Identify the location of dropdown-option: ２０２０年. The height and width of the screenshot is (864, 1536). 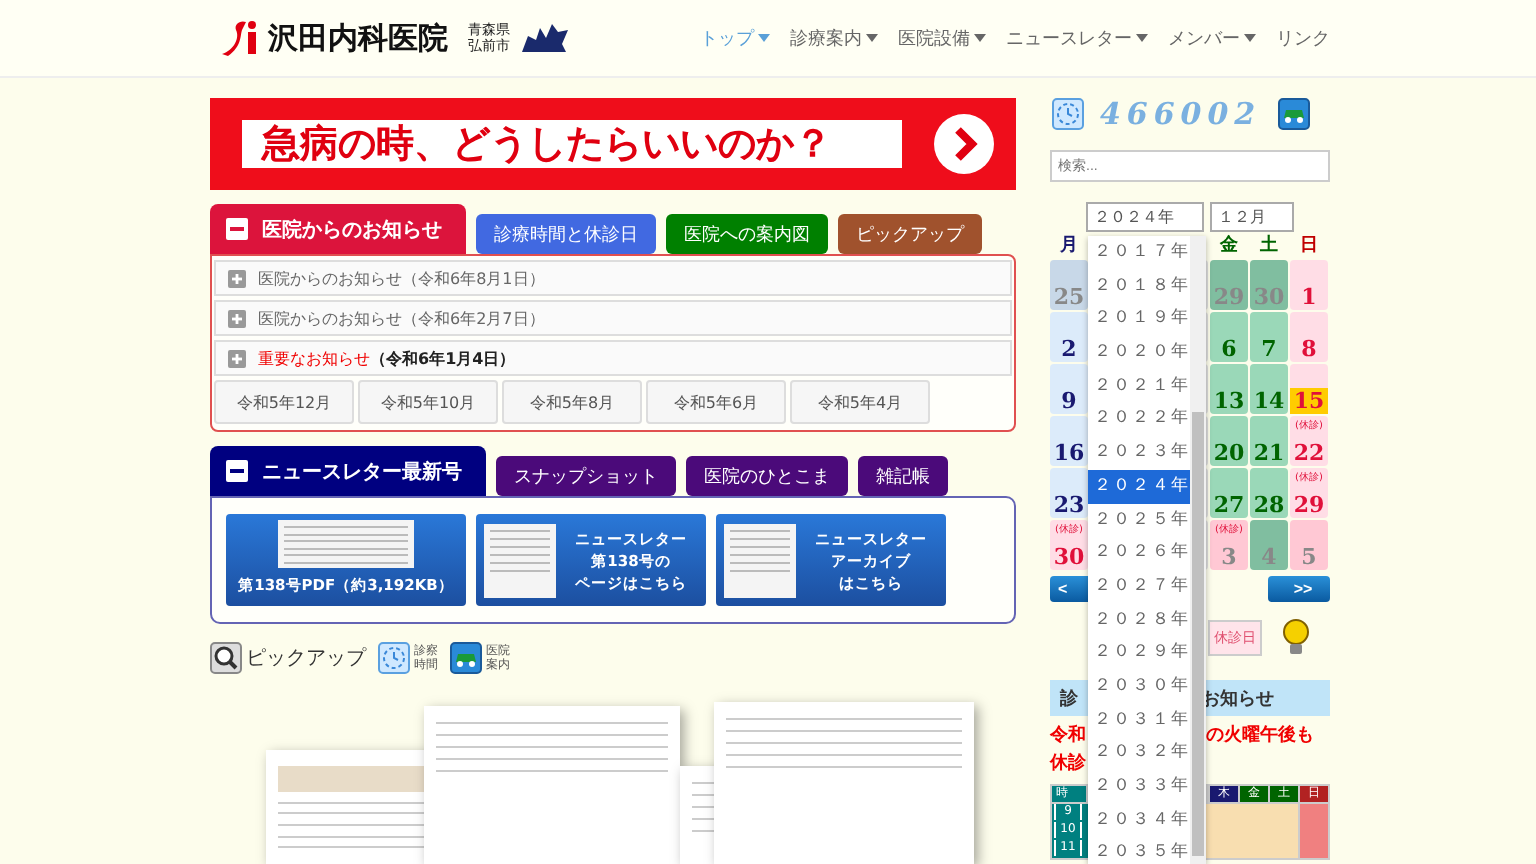
(1139, 353).